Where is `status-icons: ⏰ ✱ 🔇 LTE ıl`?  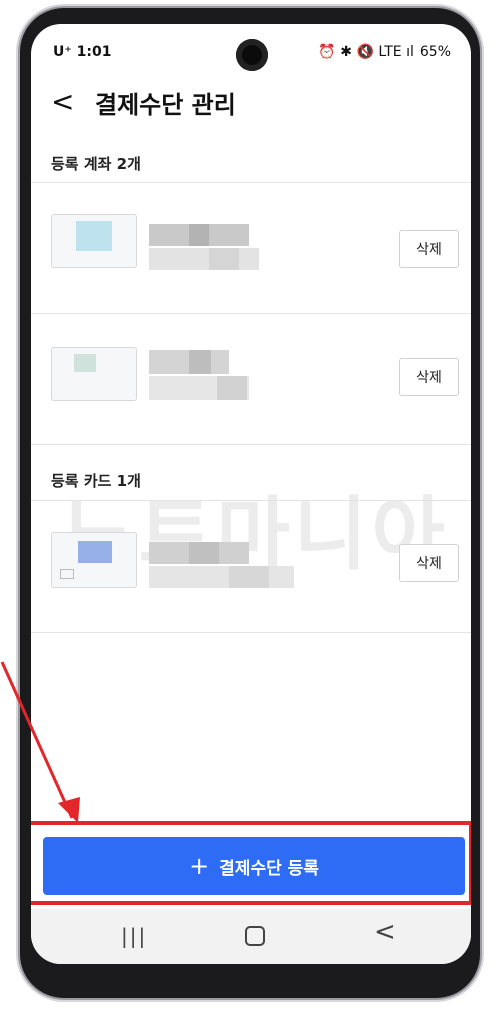
status-icons: ⏰ ✱ 🔇 LTE ıl is located at coordinates (366, 52).